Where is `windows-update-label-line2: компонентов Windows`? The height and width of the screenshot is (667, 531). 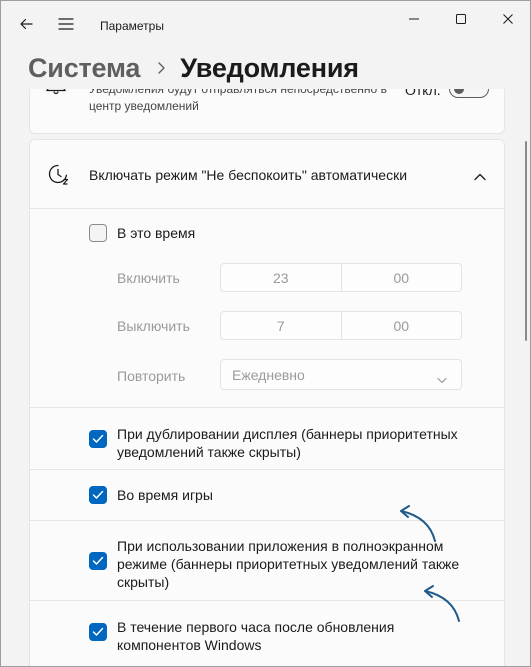 windows-update-label-line2: компонентов Windows is located at coordinates (189, 645).